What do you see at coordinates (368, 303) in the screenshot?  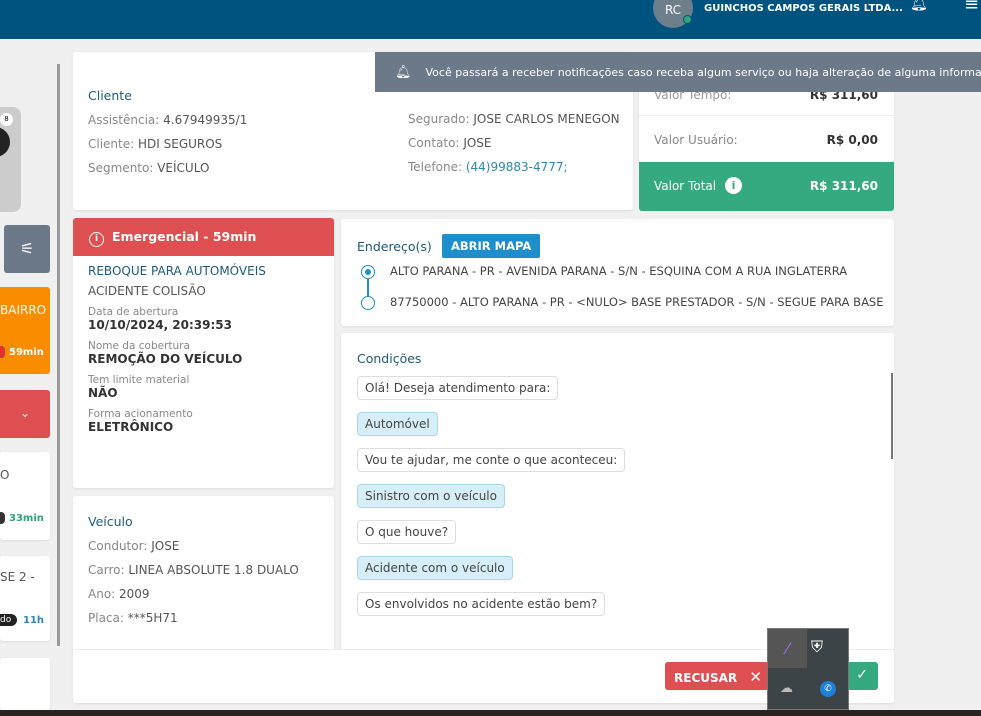 I see `destination-marker-icon` at bounding box center [368, 303].